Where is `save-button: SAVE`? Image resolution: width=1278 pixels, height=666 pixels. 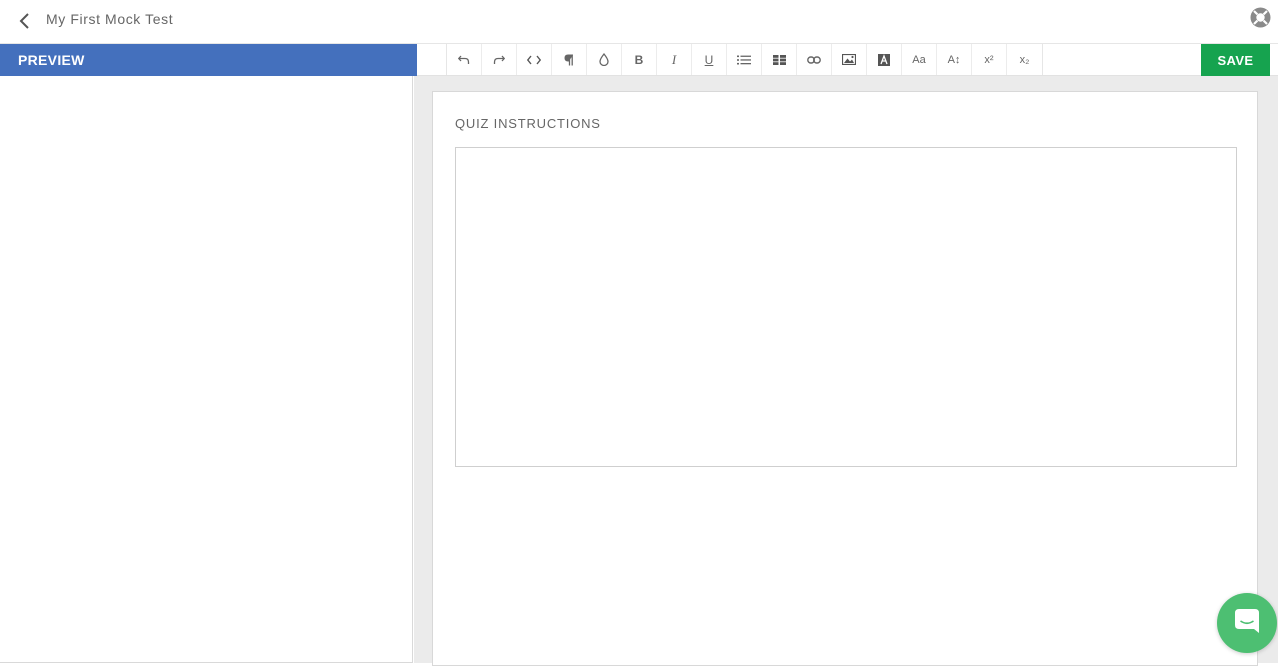
save-button: SAVE is located at coordinates (1235, 60).